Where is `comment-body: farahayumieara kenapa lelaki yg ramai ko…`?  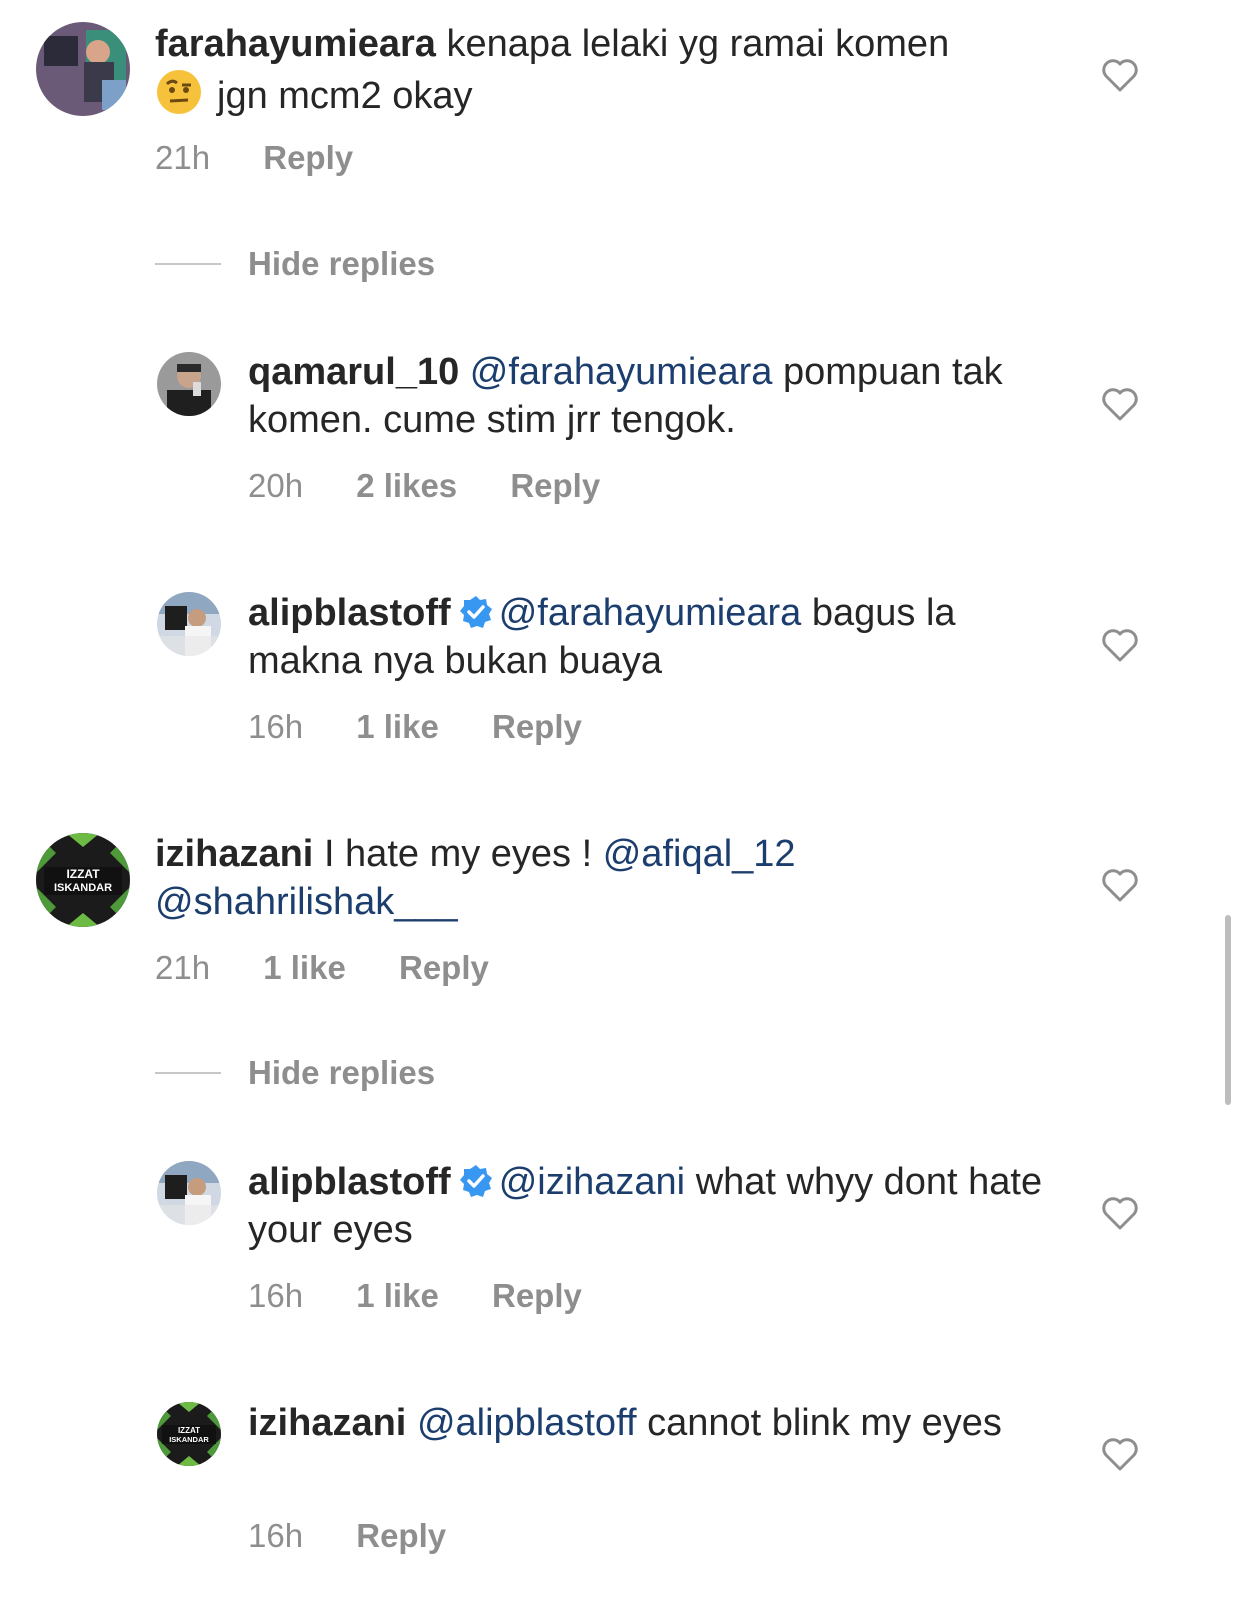 comment-body: farahayumieara kenapa lelaki yg ramai ko… is located at coordinates (615, 70).